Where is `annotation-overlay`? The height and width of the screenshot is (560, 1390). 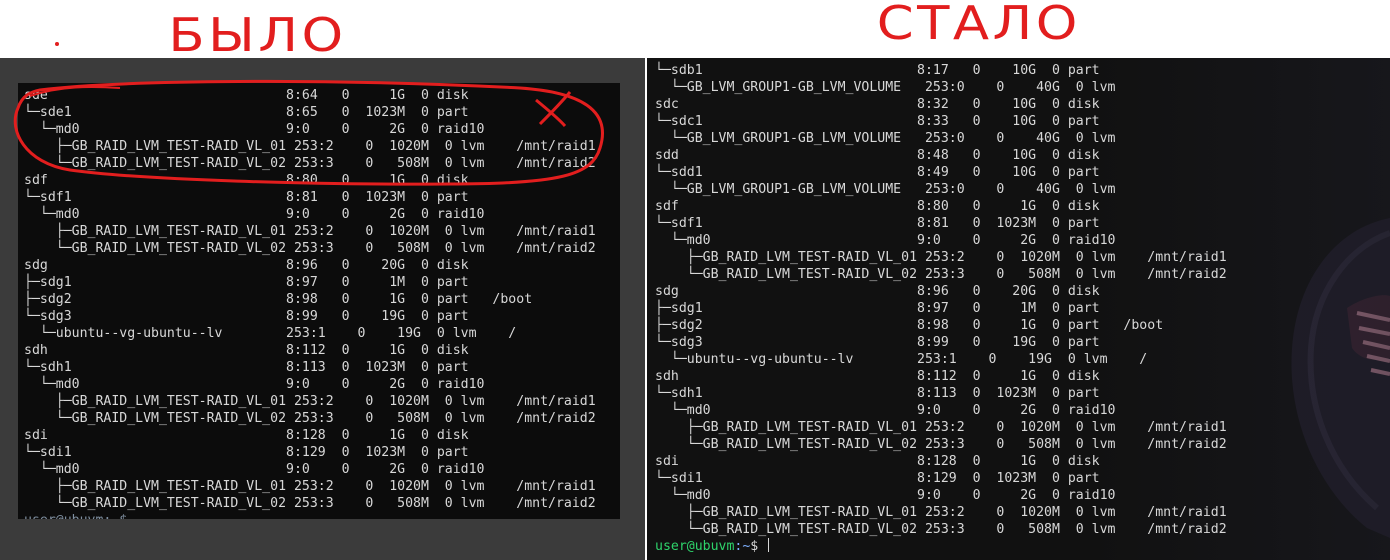 annotation-overlay is located at coordinates (308, 132).